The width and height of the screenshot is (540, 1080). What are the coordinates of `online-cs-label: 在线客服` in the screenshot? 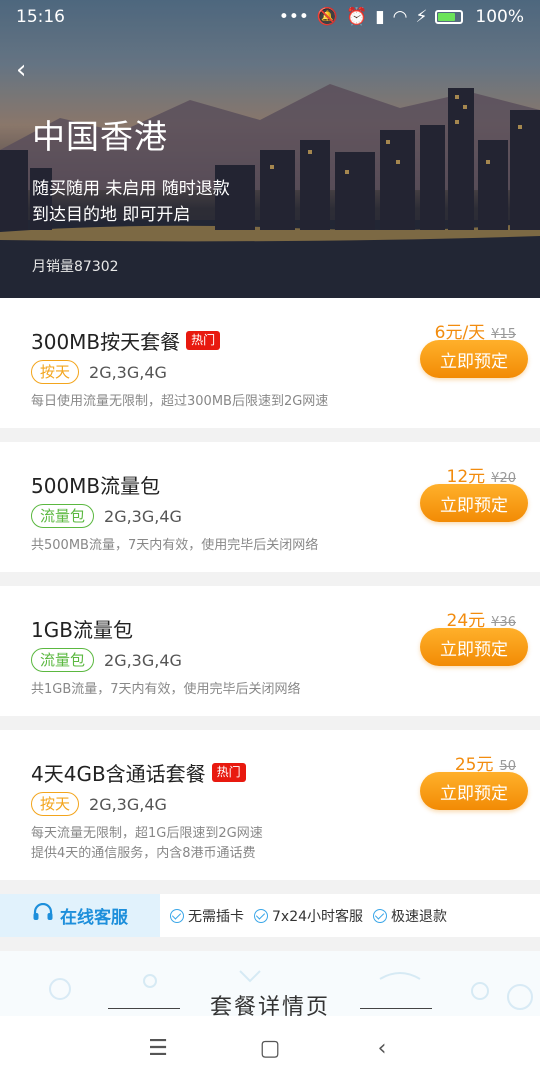 It's located at (94, 918).